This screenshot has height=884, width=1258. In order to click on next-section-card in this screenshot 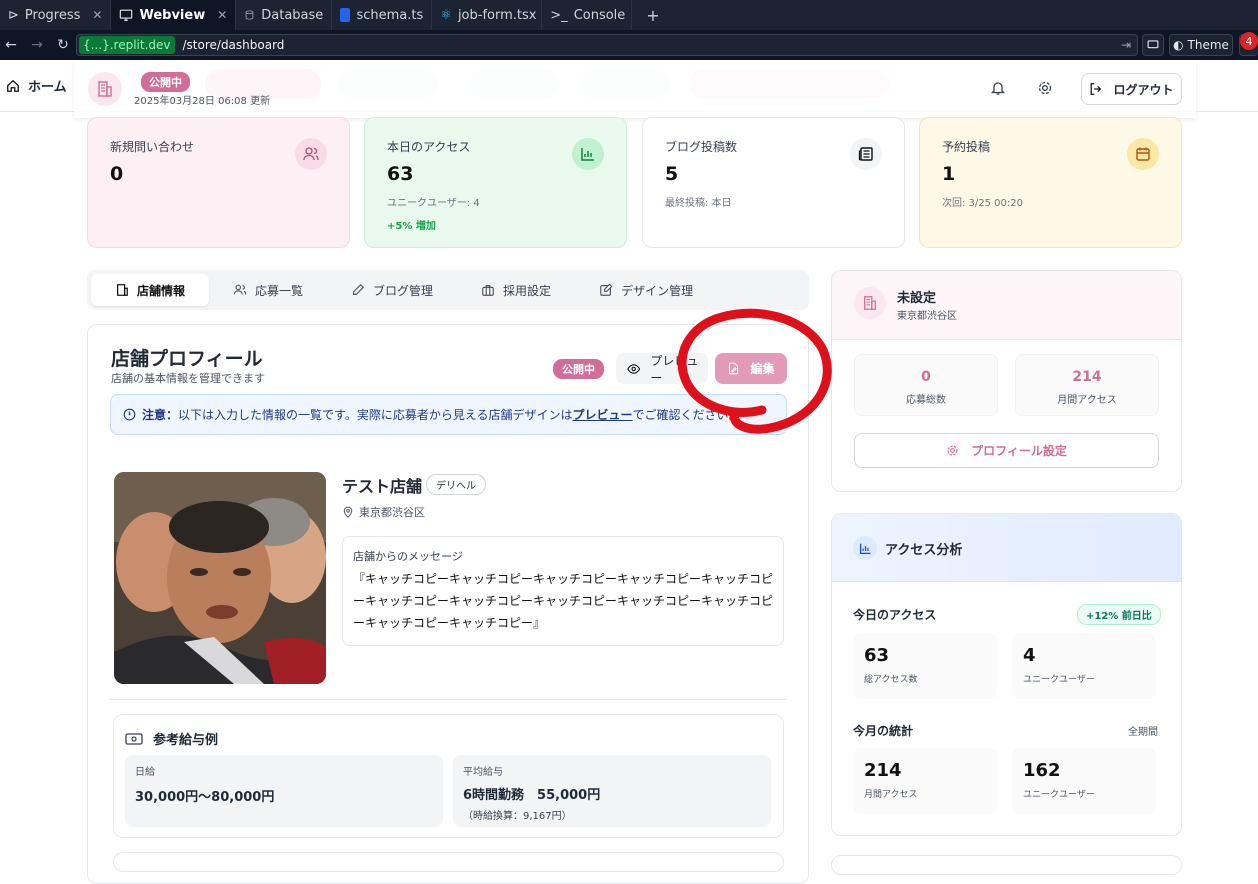, I will do `click(448, 862)`.